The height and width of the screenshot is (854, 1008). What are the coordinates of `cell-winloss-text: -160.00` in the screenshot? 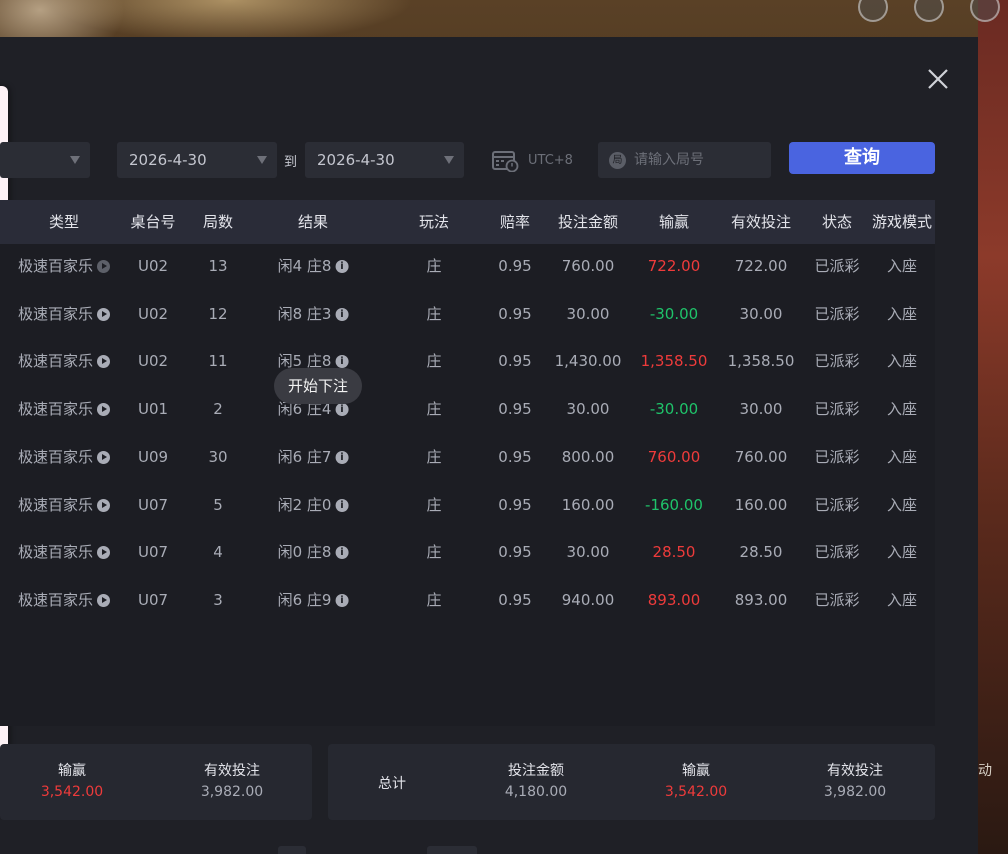 It's located at (674, 504).